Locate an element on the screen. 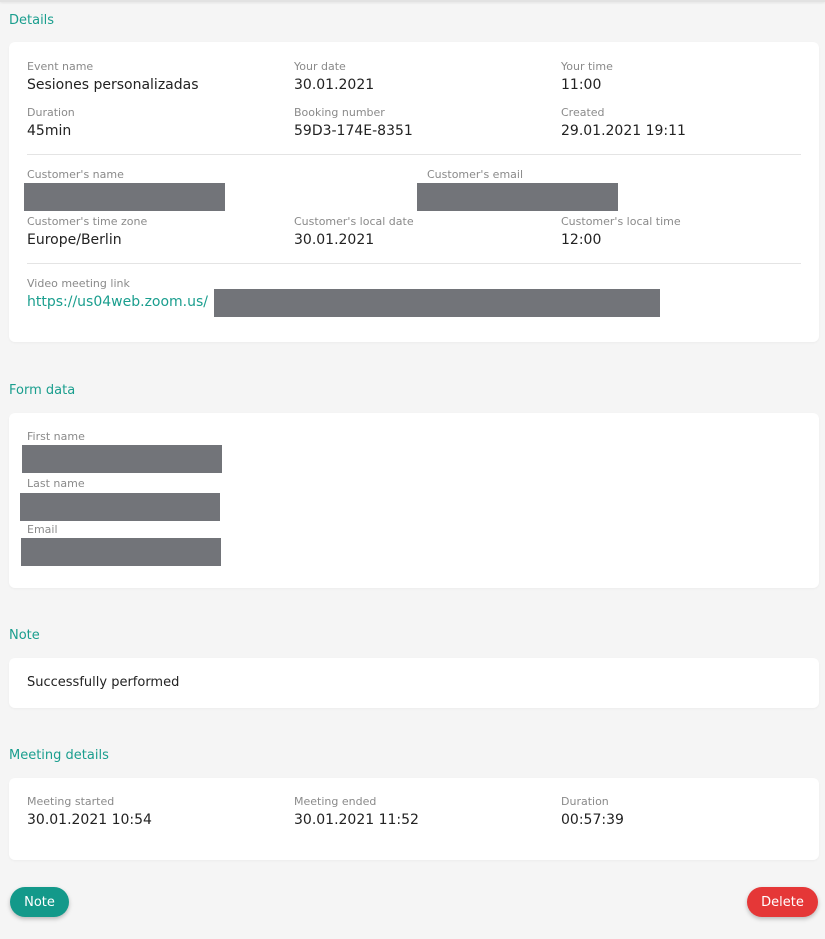 This screenshot has height=939, width=825. duration-value: 45min is located at coordinates (49, 131).